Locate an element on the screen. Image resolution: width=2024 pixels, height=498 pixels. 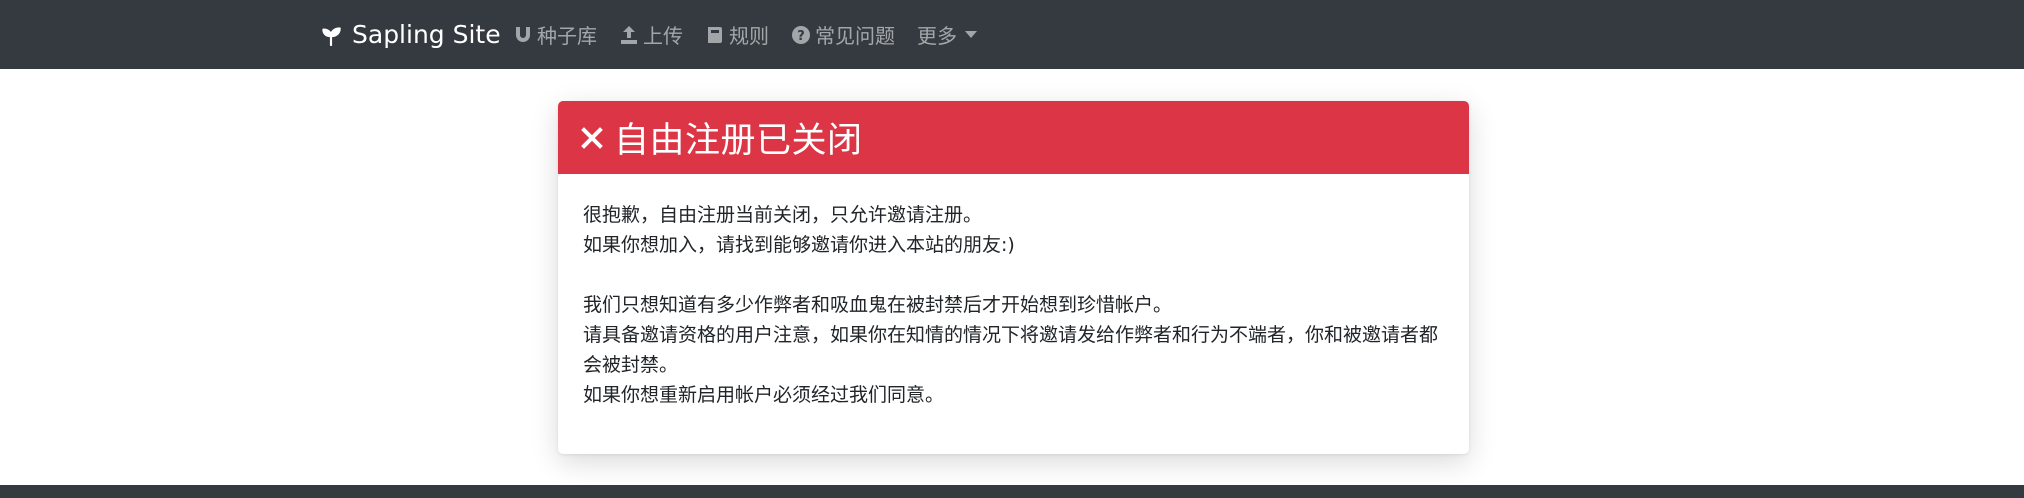
chevron-down-icon is located at coordinates (971, 34).